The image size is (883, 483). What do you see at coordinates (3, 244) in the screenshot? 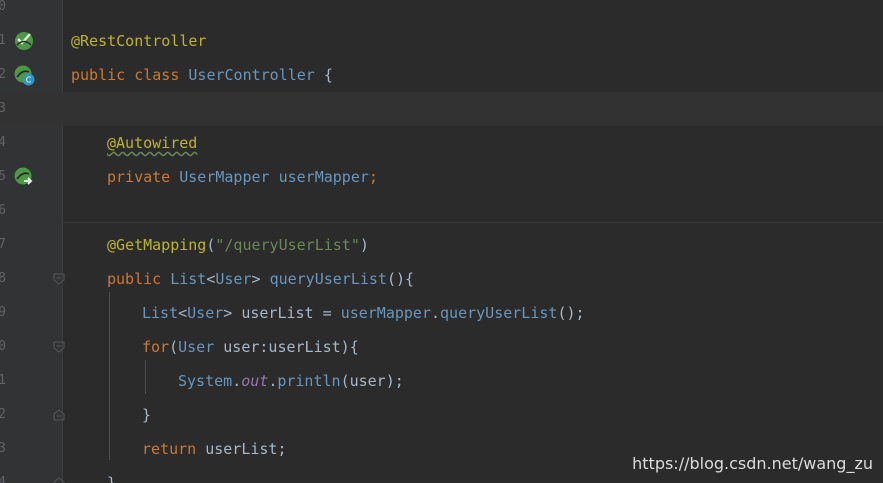
I see `line-number: 7` at bounding box center [3, 244].